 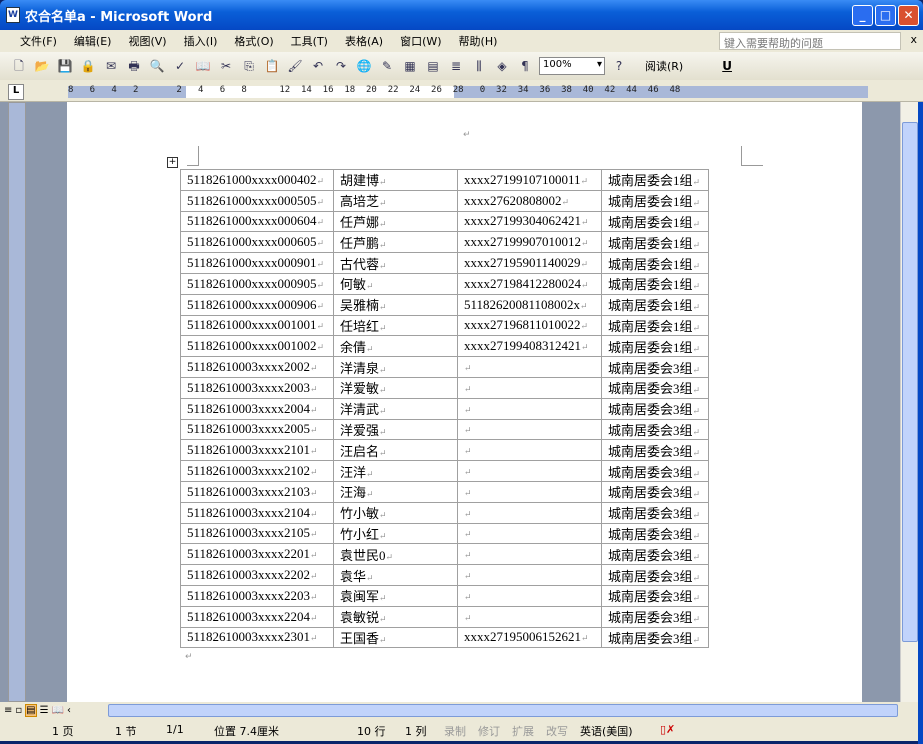 What do you see at coordinates (529, 283) in the screenshot?
I see `table-cell: xxxx27198412280024↵` at bounding box center [529, 283].